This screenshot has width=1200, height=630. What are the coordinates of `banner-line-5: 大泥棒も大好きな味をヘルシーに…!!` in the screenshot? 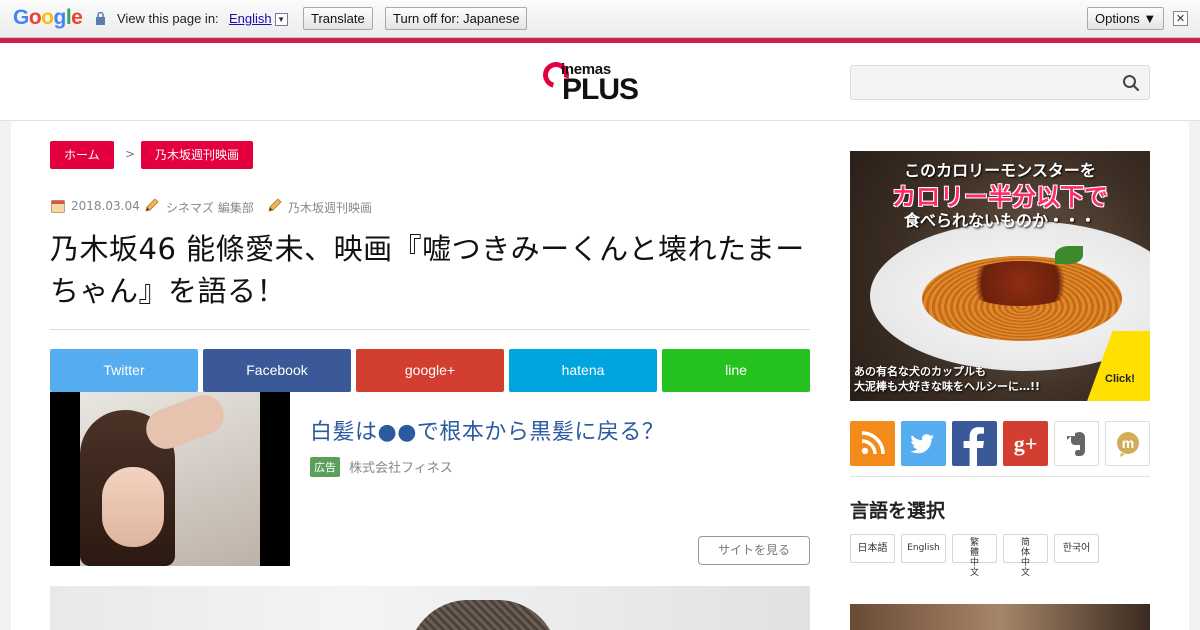 It's located at (947, 386).